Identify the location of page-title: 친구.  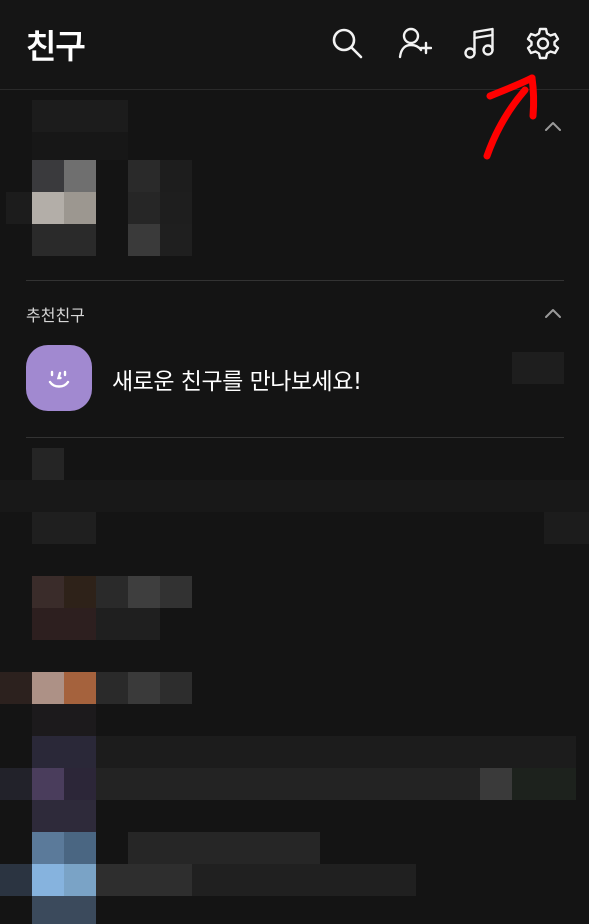
(56, 46).